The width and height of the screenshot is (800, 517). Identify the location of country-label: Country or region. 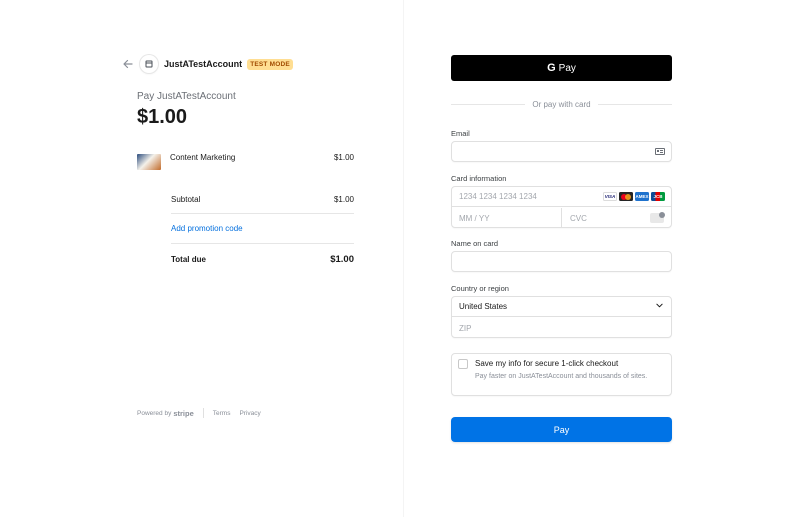
(480, 288).